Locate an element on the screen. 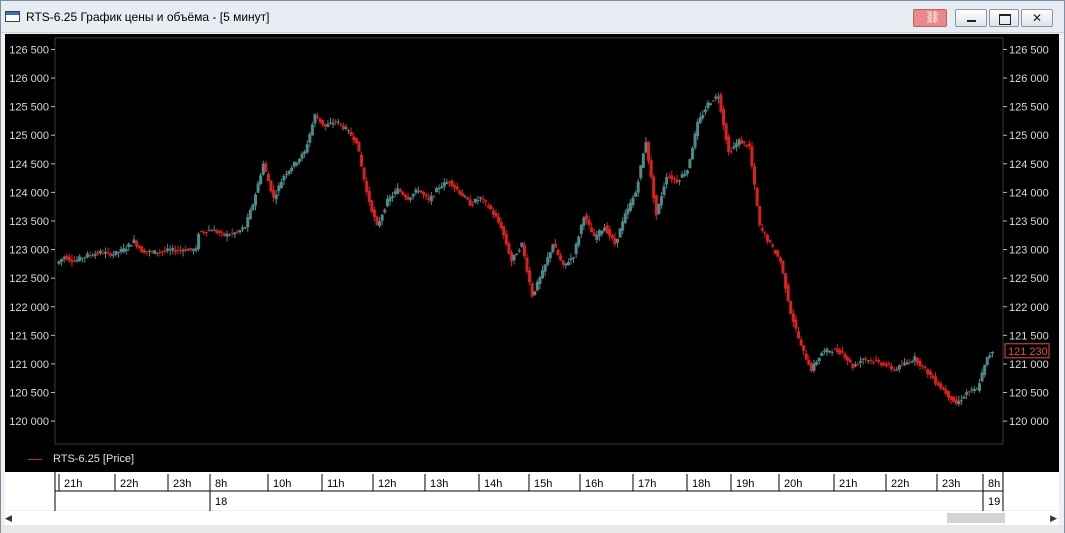 The height and width of the screenshot is (533, 1065). time-tick-label: 14h is located at coordinates (493, 484).